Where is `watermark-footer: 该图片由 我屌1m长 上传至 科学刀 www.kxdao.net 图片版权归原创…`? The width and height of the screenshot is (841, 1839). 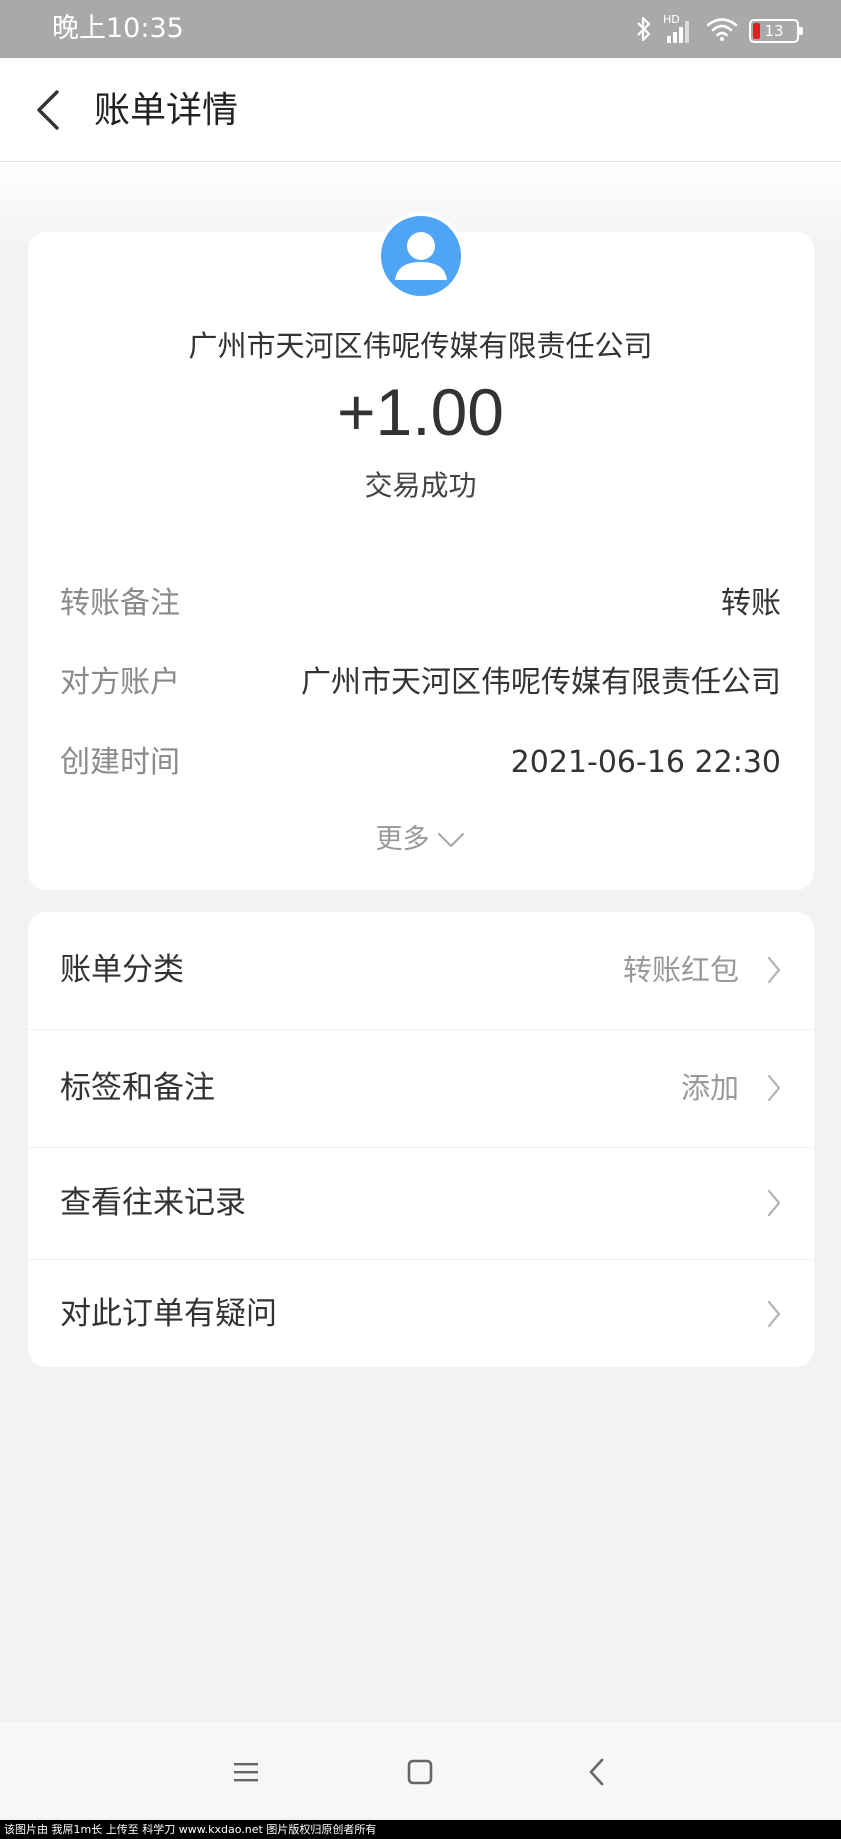
watermark-footer: 该图片由 我屌1m长 上传至 科学刀 www.kxdao.net 图片版权归原创… is located at coordinates (420, 1829).